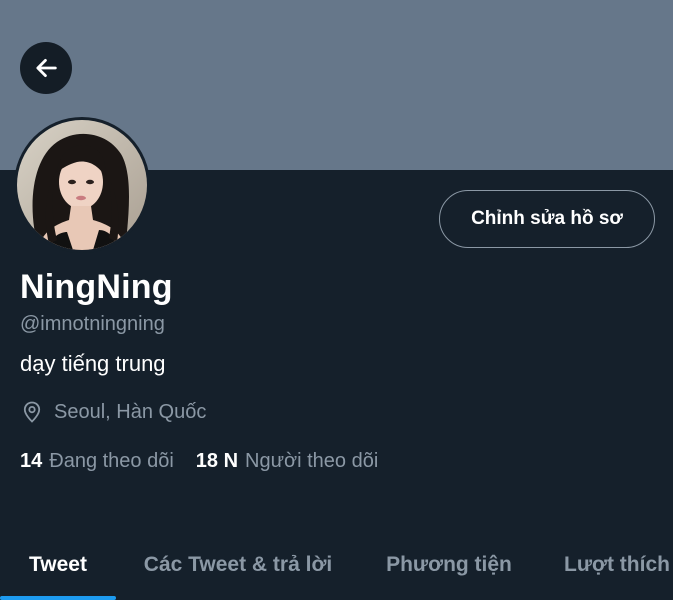 The width and height of the screenshot is (673, 600). I want to click on tab-tweets-and-replies: Các Tweet & trả lời, so click(238, 565).